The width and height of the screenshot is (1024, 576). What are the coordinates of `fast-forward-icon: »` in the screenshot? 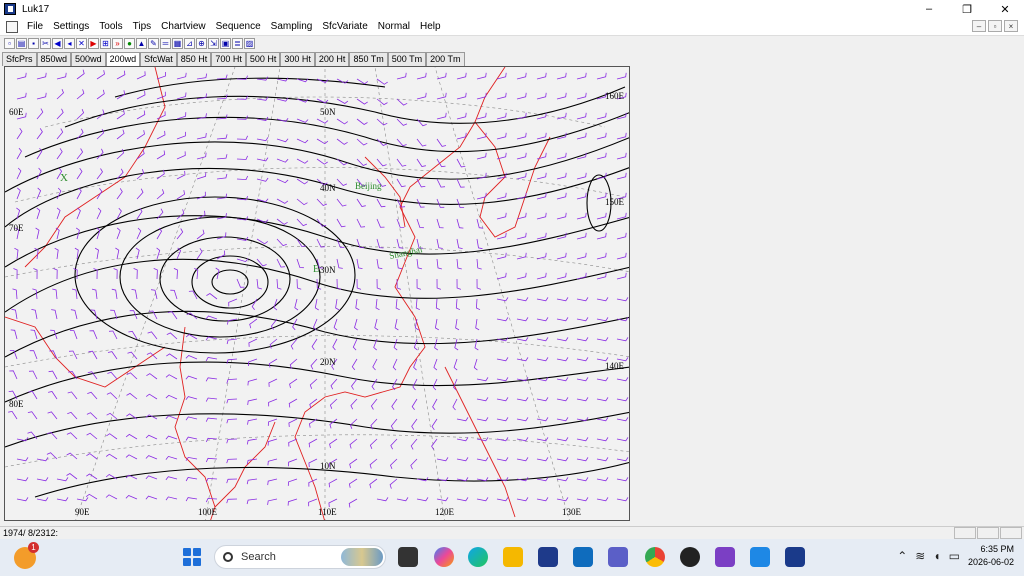 It's located at (117, 43).